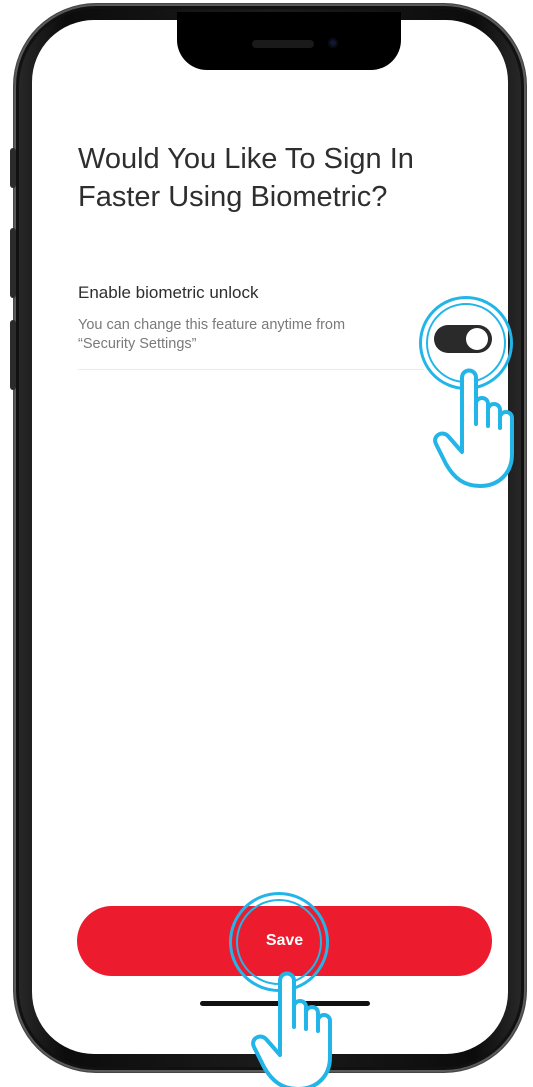 This screenshot has height=1087, width=533. What do you see at coordinates (13, 168) in the screenshot?
I see `silent-switch` at bounding box center [13, 168].